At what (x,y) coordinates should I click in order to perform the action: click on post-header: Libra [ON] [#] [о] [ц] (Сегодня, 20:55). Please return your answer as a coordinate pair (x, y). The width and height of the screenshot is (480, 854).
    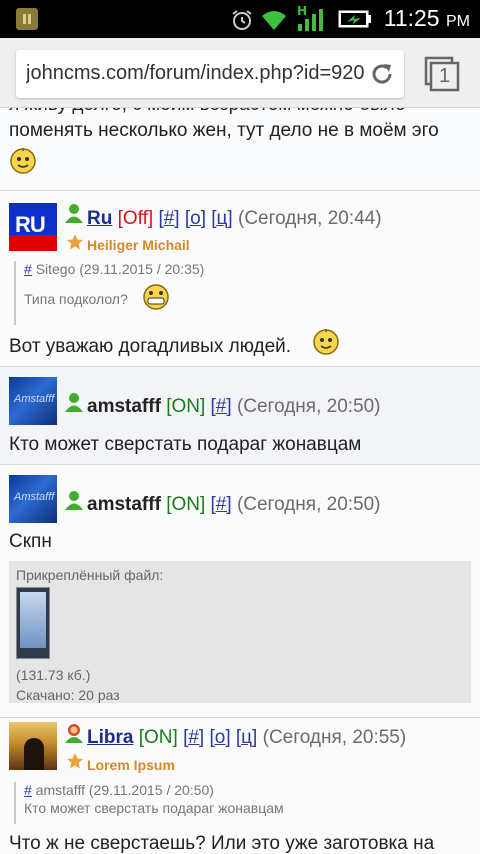
    Looking at the image, I should click on (246, 738).